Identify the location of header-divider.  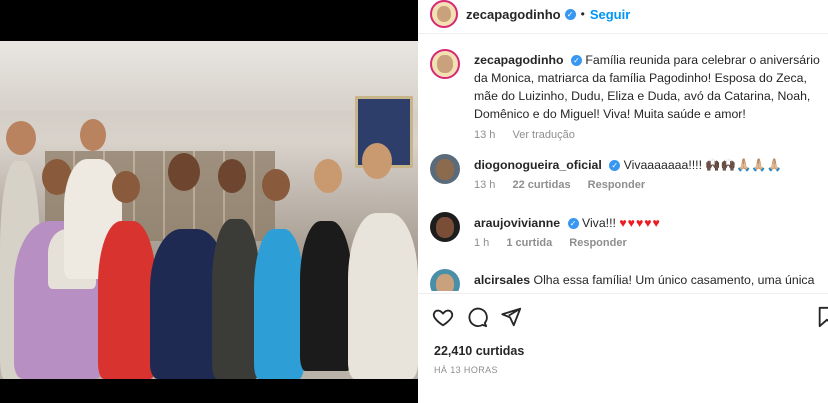
(623, 33).